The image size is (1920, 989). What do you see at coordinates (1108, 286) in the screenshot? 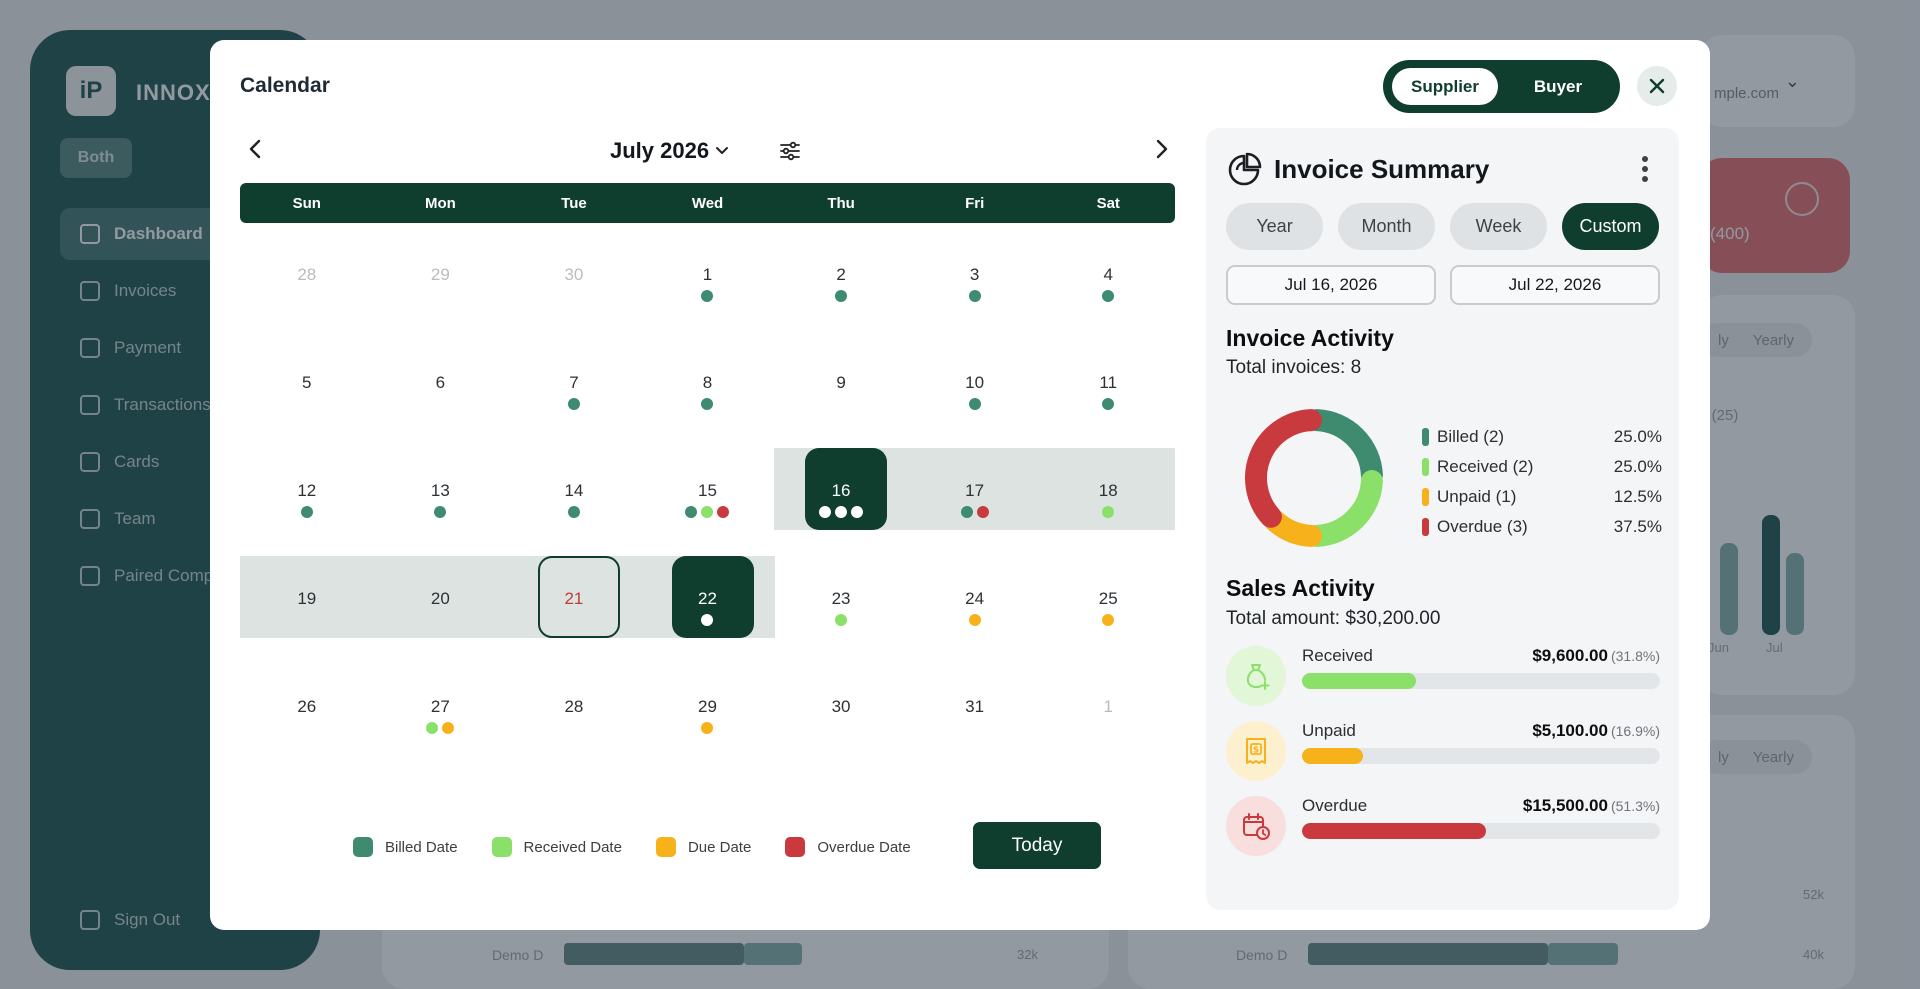
I see `calendar-day: 4` at bounding box center [1108, 286].